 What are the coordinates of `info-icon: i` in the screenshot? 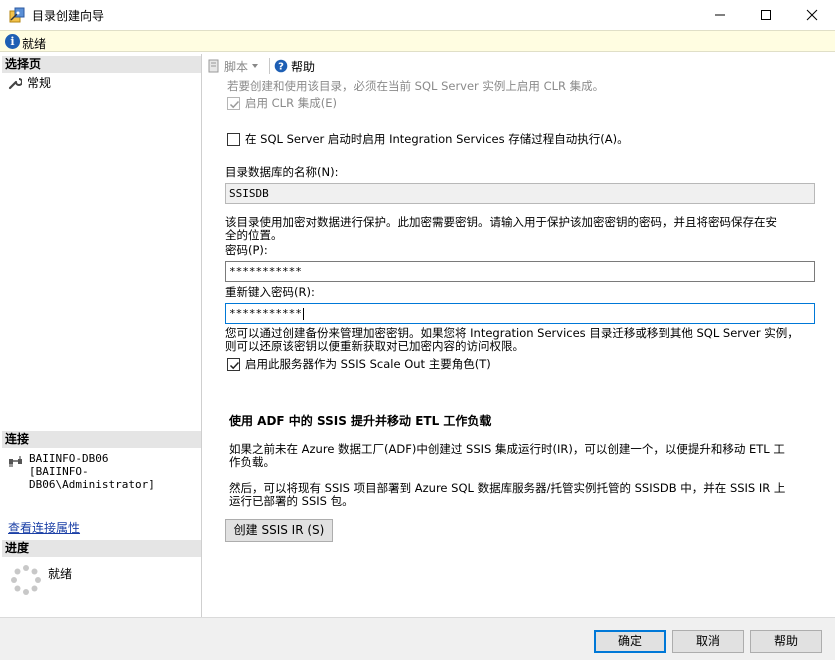 It's located at (12, 41).